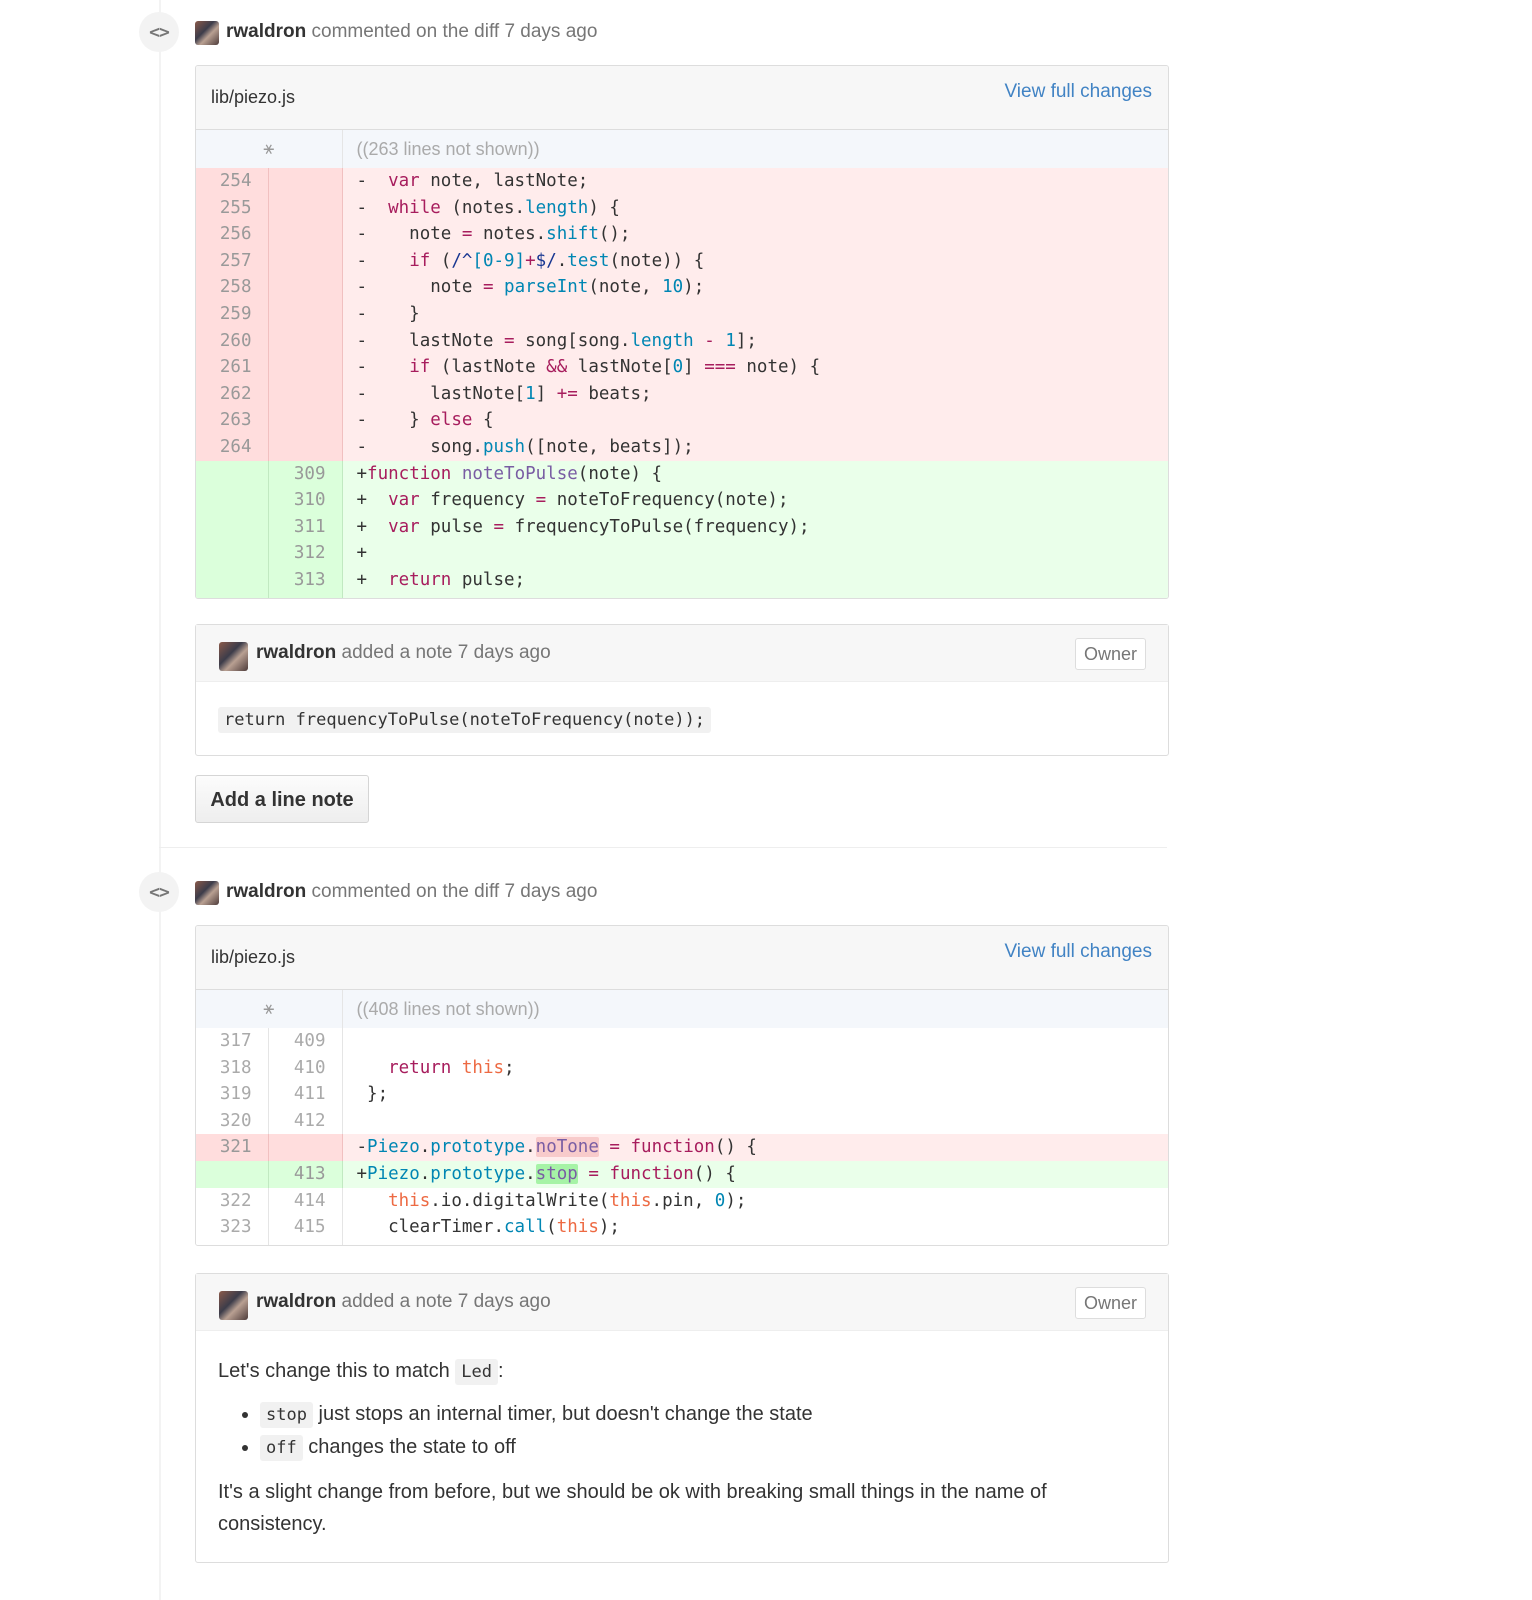 The image size is (1532, 1600). I want to click on table-row: 320 412, so click(682, 1121).